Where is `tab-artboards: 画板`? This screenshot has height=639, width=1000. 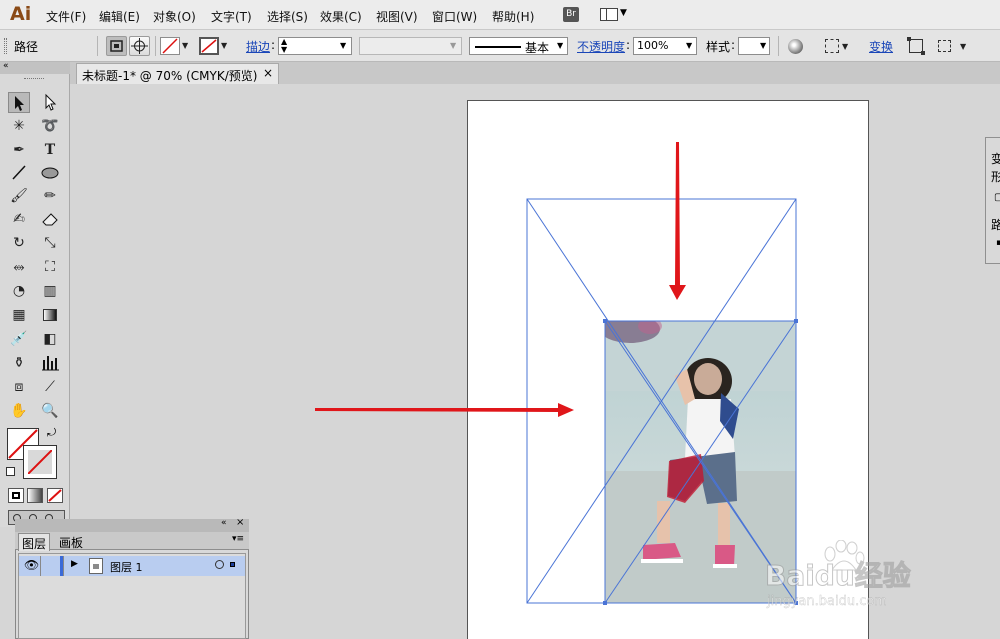
tab-artboards: 画板 is located at coordinates (71, 541).